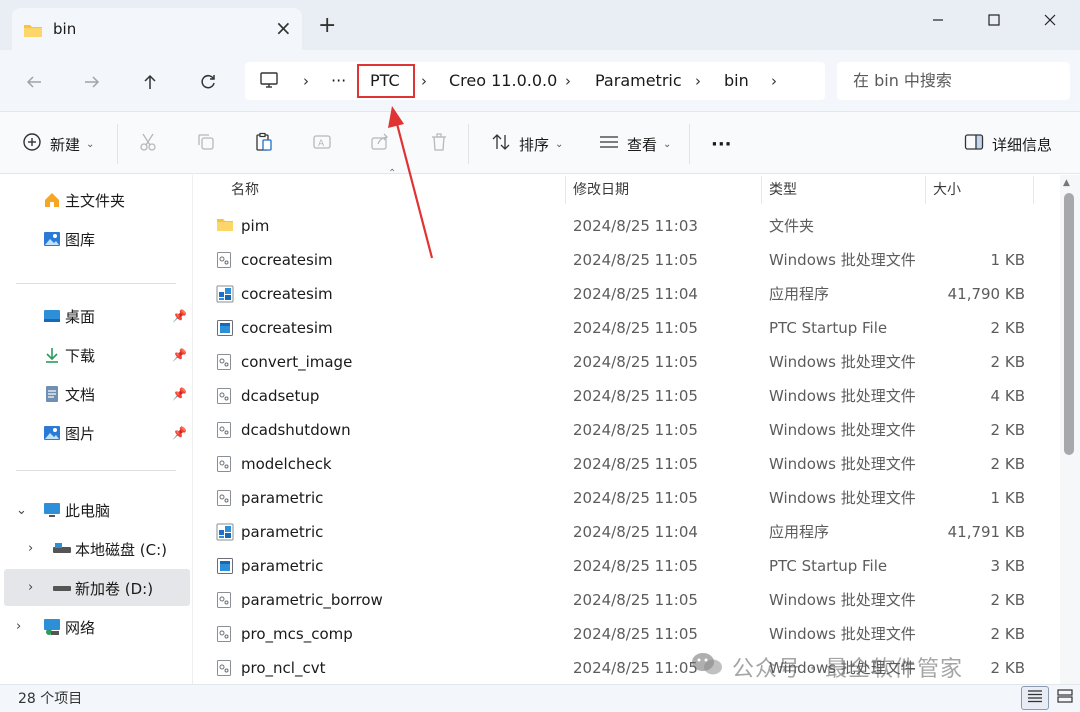 Image resolution: width=1080 pixels, height=712 pixels. Describe the element at coordinates (297, 634) in the screenshot. I see `file-name: pro_mcs_comp` at that location.